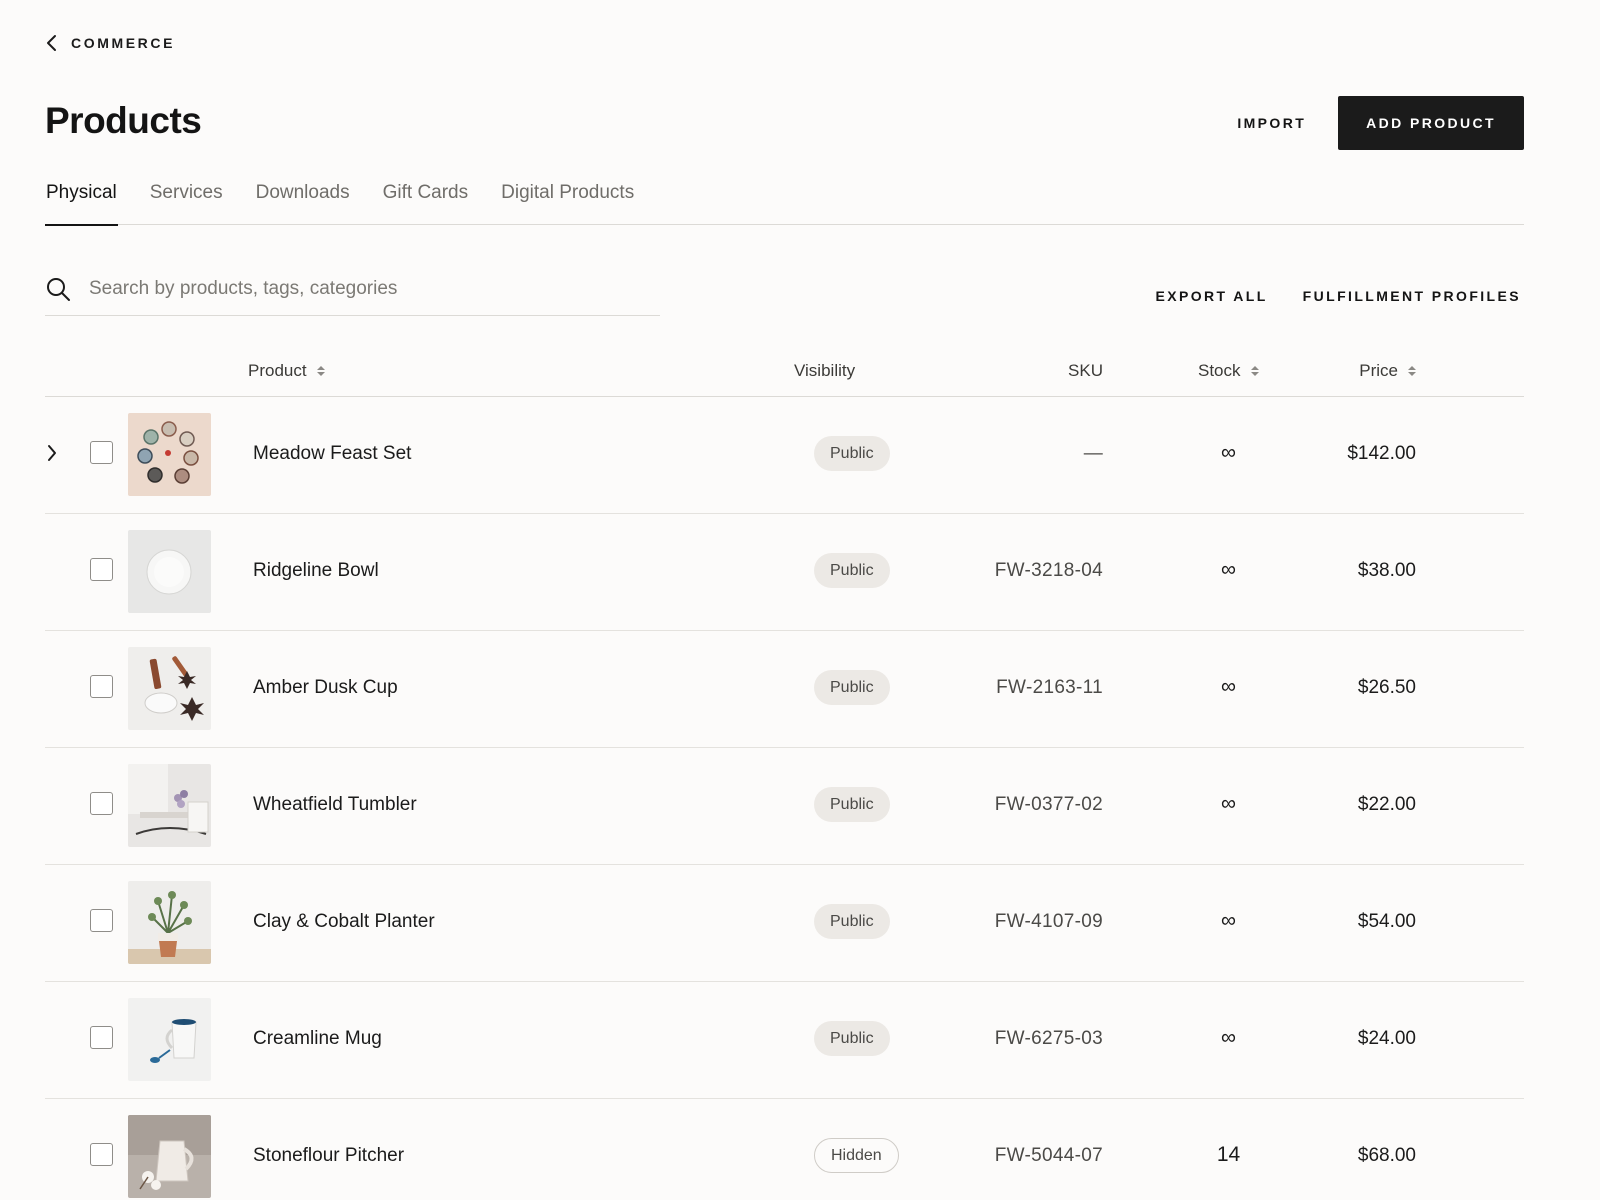  What do you see at coordinates (1386, 1155) in the screenshot?
I see `price-value: $68.00` at bounding box center [1386, 1155].